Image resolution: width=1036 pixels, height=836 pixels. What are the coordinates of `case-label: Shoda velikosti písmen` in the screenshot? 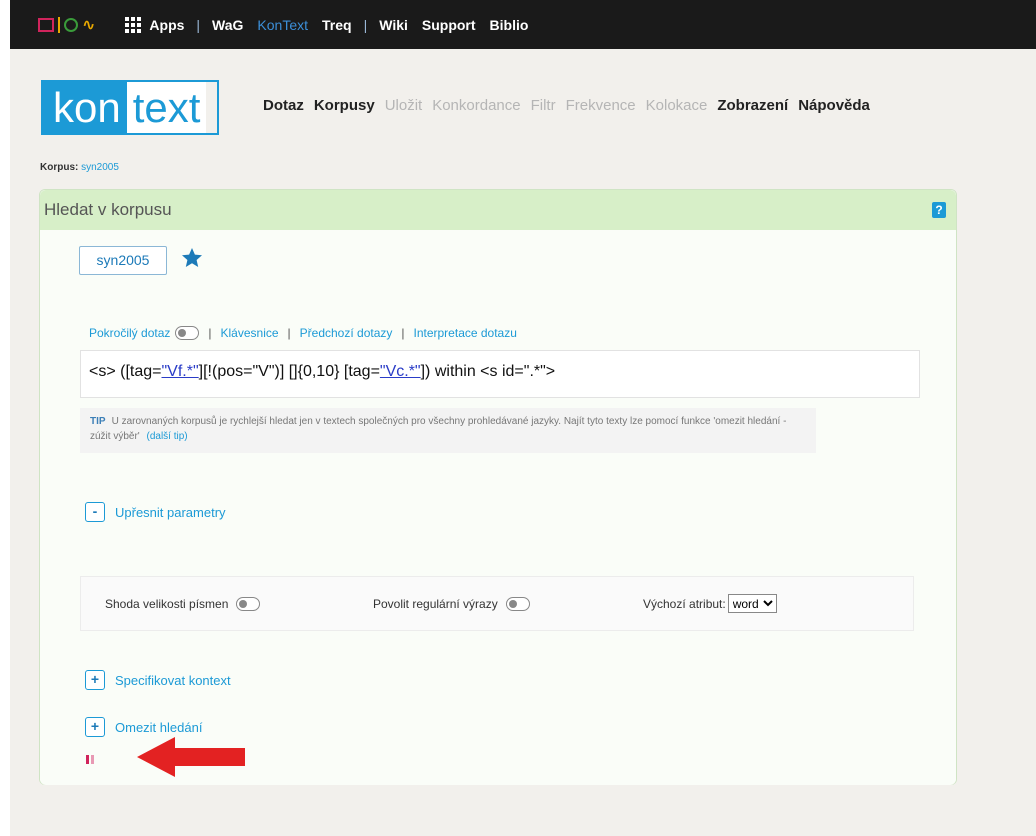 It's located at (167, 604).